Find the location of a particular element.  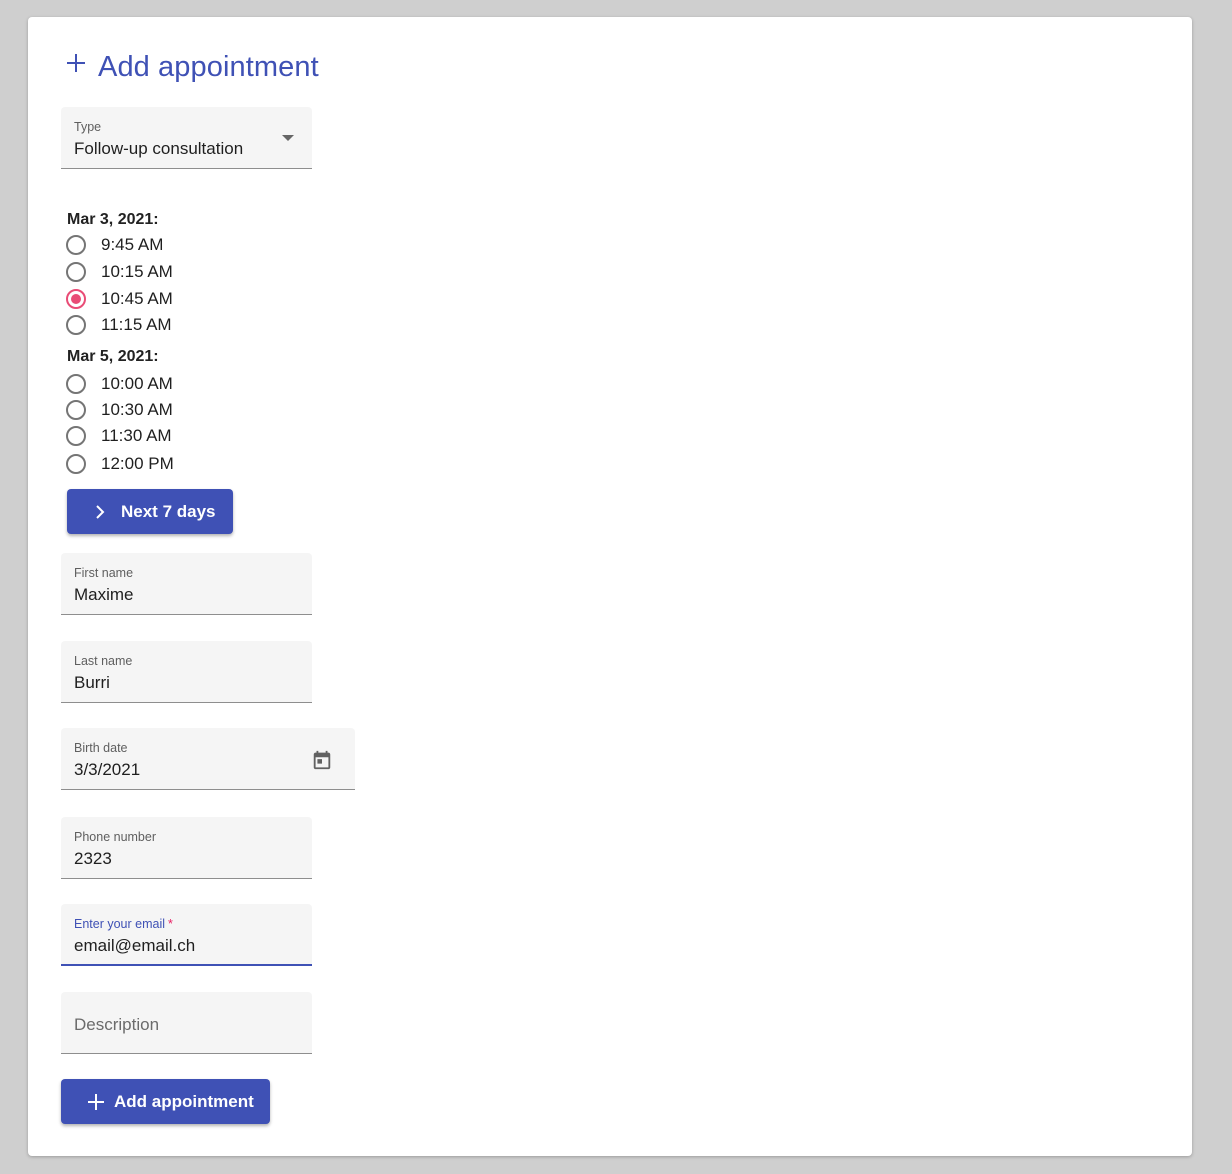

first-name-field: First name Maxime is located at coordinates (186, 584).